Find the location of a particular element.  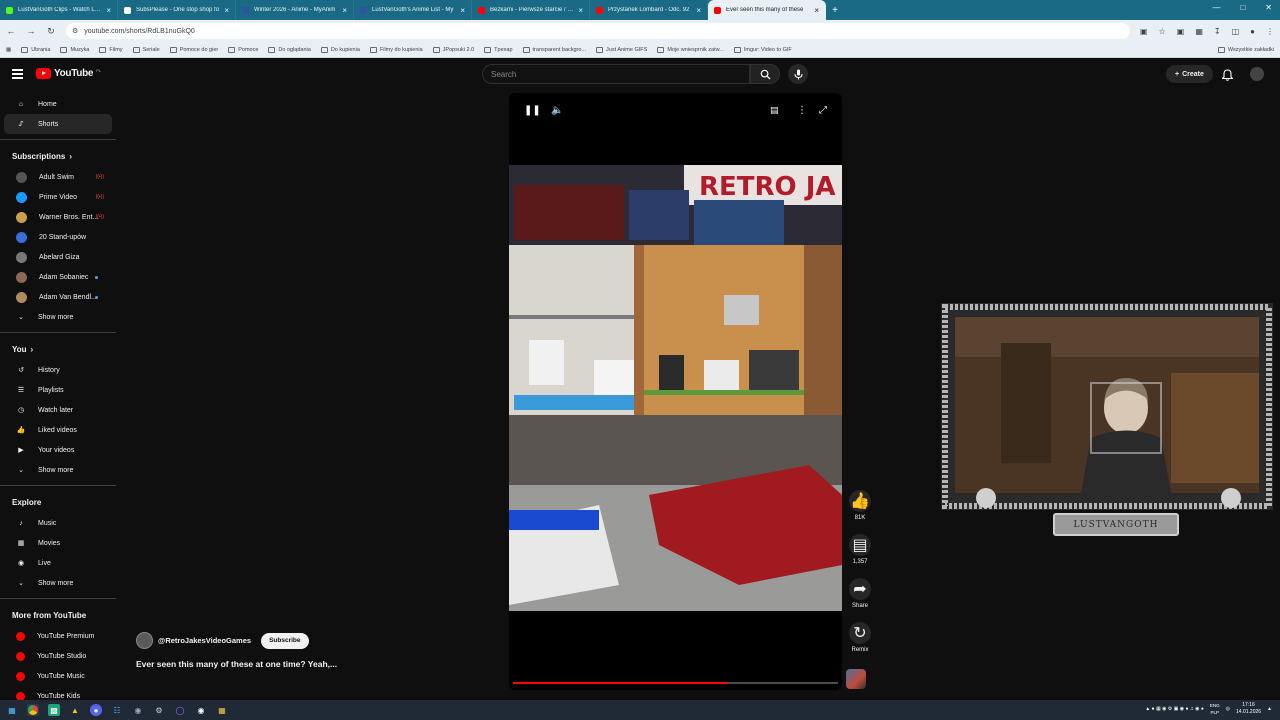

channel-name: @RetroJakesVideoGames is located at coordinates (204, 640).